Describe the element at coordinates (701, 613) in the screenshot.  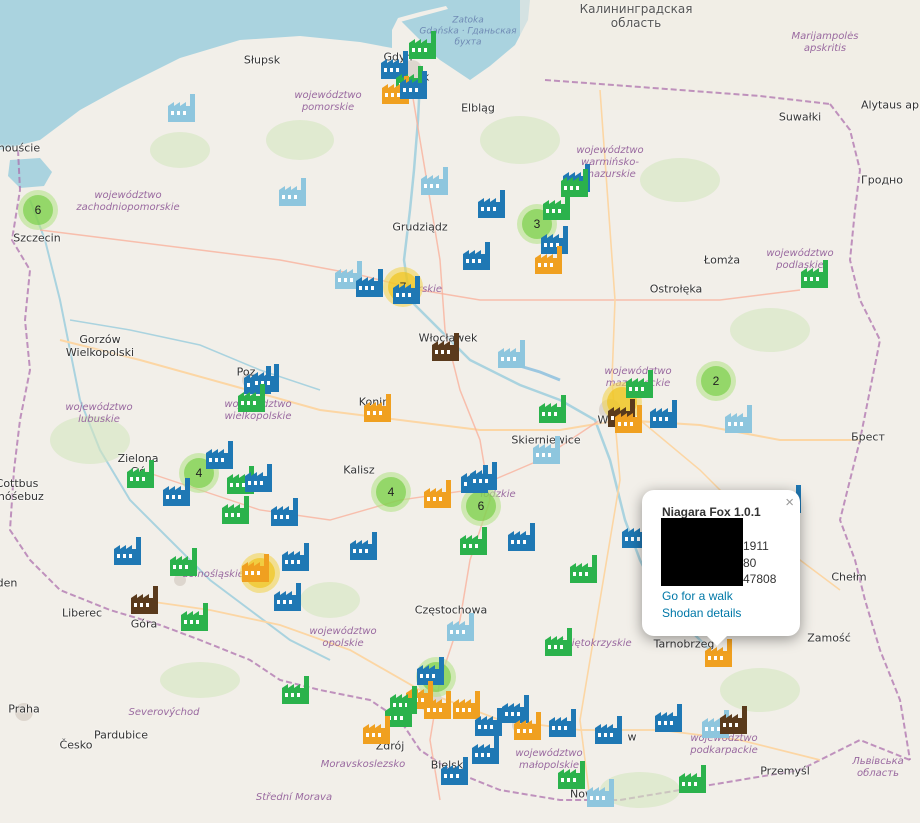
I see `shodan-details-link: Shodan details` at that location.